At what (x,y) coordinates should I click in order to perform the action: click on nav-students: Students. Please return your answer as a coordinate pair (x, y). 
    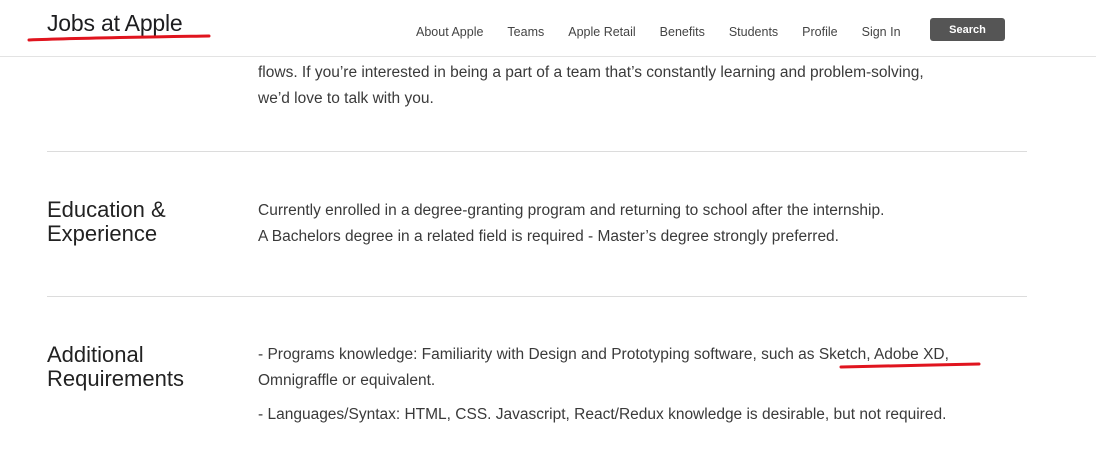
    Looking at the image, I should click on (753, 32).